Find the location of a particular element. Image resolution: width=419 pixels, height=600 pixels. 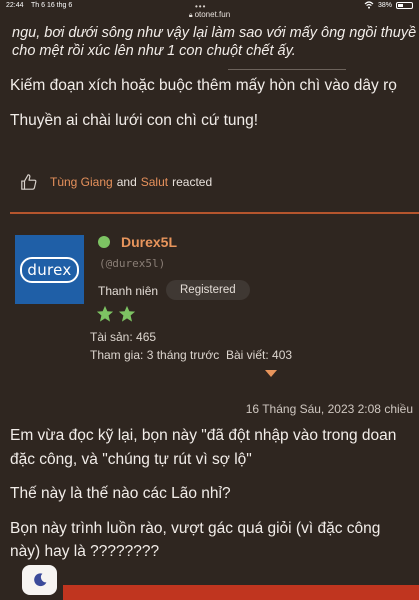

reaction-and: and is located at coordinates (126, 182).